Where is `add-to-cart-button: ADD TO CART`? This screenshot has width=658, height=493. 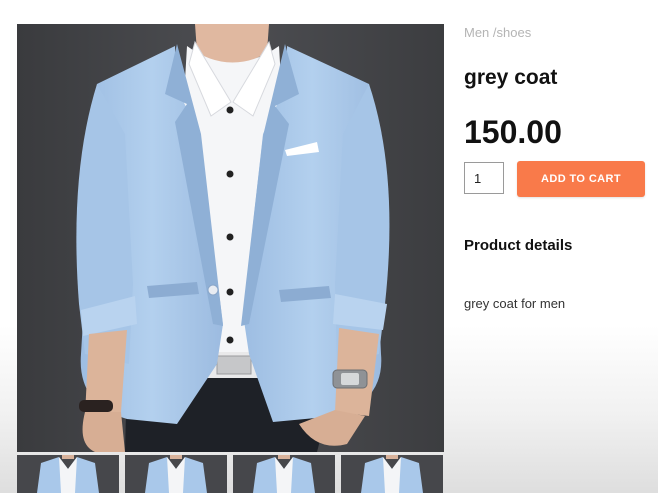 add-to-cart-button: ADD TO CART is located at coordinates (581, 179).